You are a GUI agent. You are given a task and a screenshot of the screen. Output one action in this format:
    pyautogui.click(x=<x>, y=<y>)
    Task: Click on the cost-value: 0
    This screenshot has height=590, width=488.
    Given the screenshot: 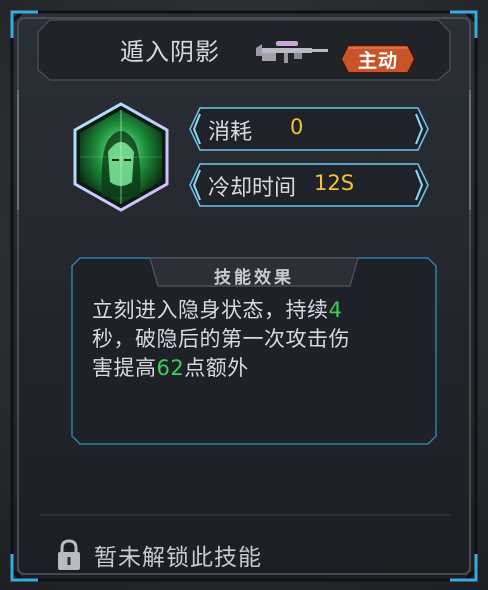 What is the action you would take?
    pyautogui.click(x=297, y=127)
    